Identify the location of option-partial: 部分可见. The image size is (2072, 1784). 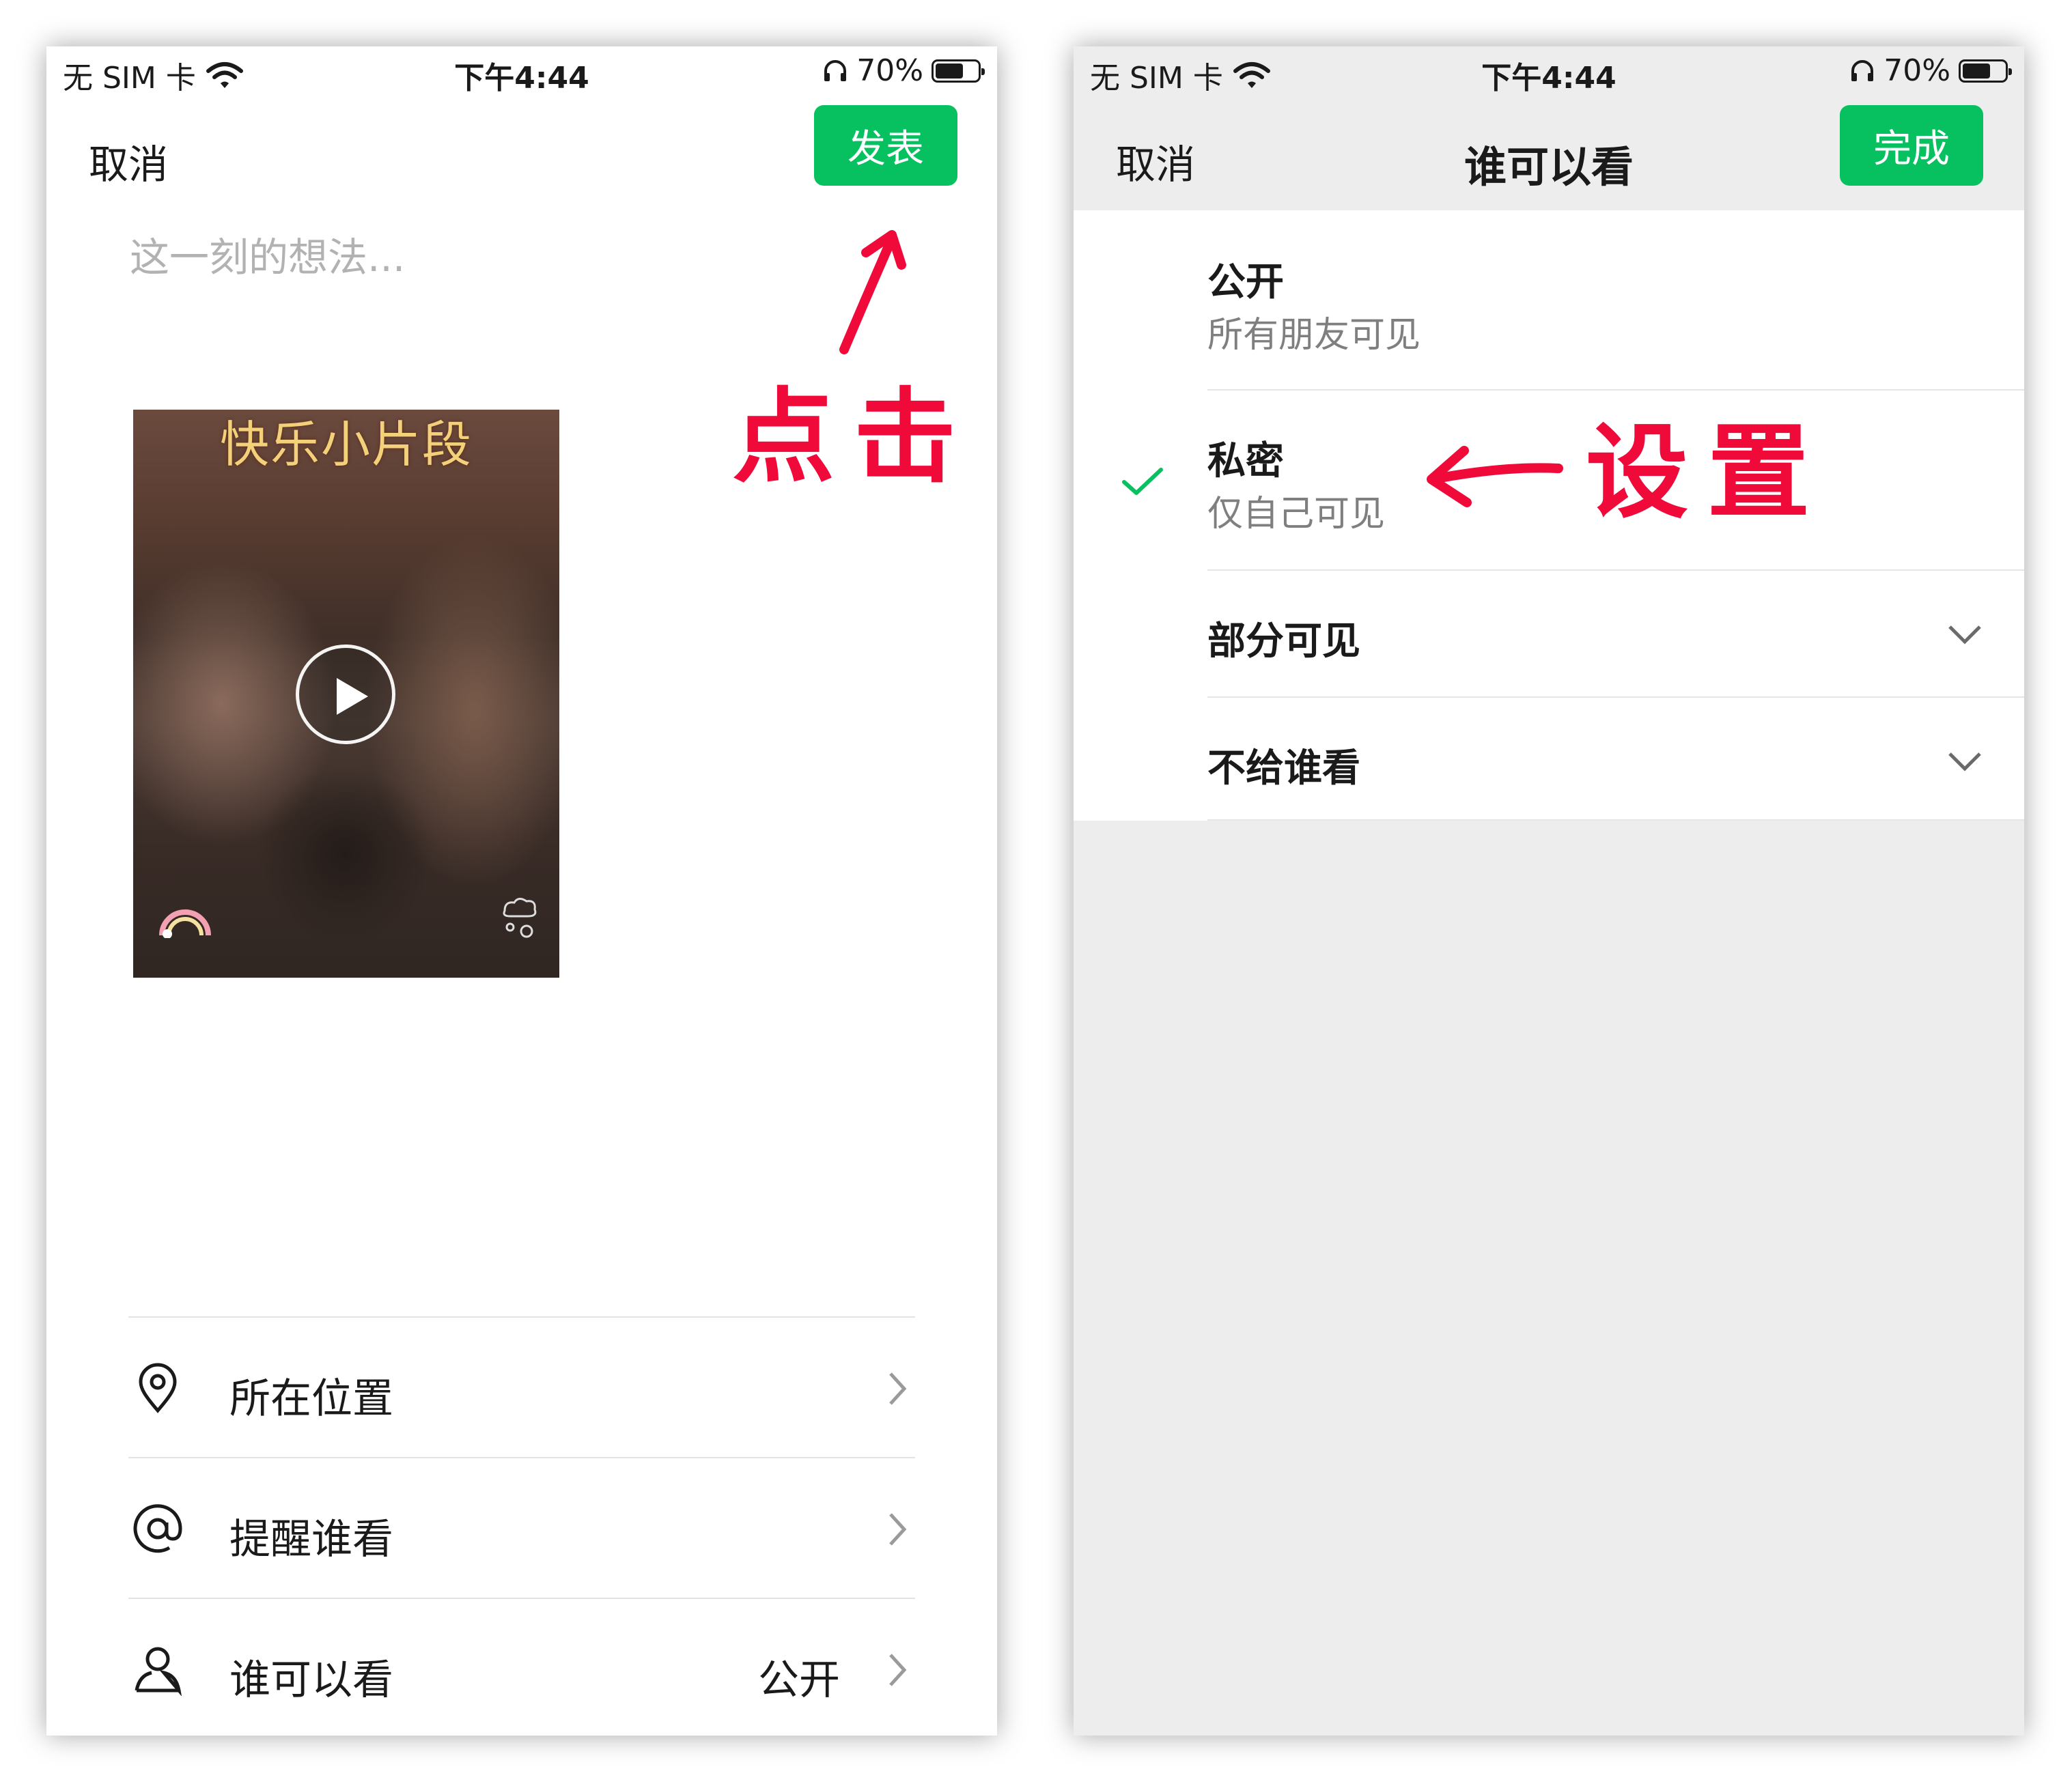
(1549, 633).